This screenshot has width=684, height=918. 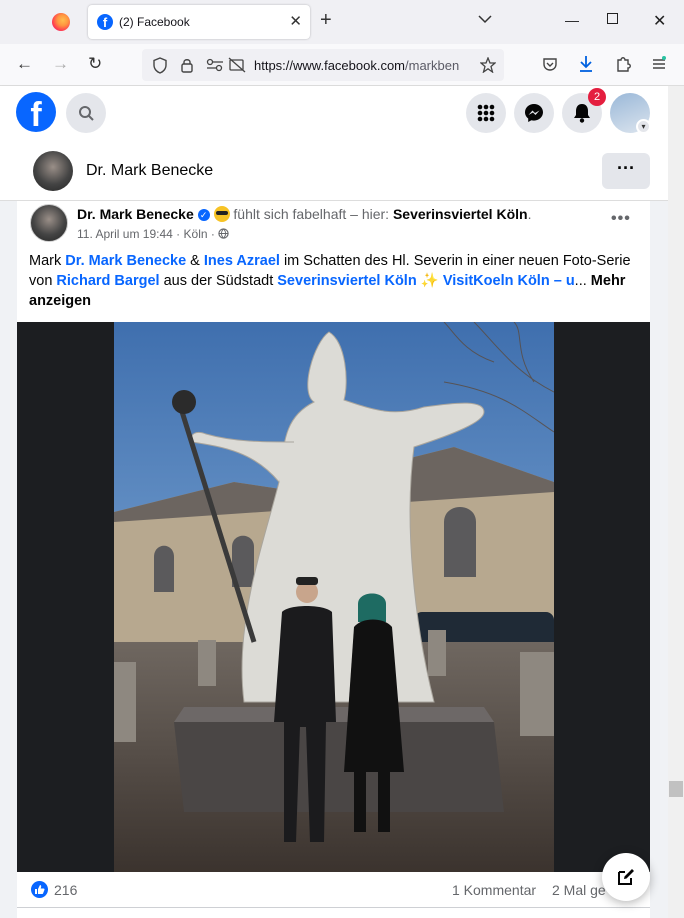 I want to click on like-count: 216, so click(x=65, y=890).